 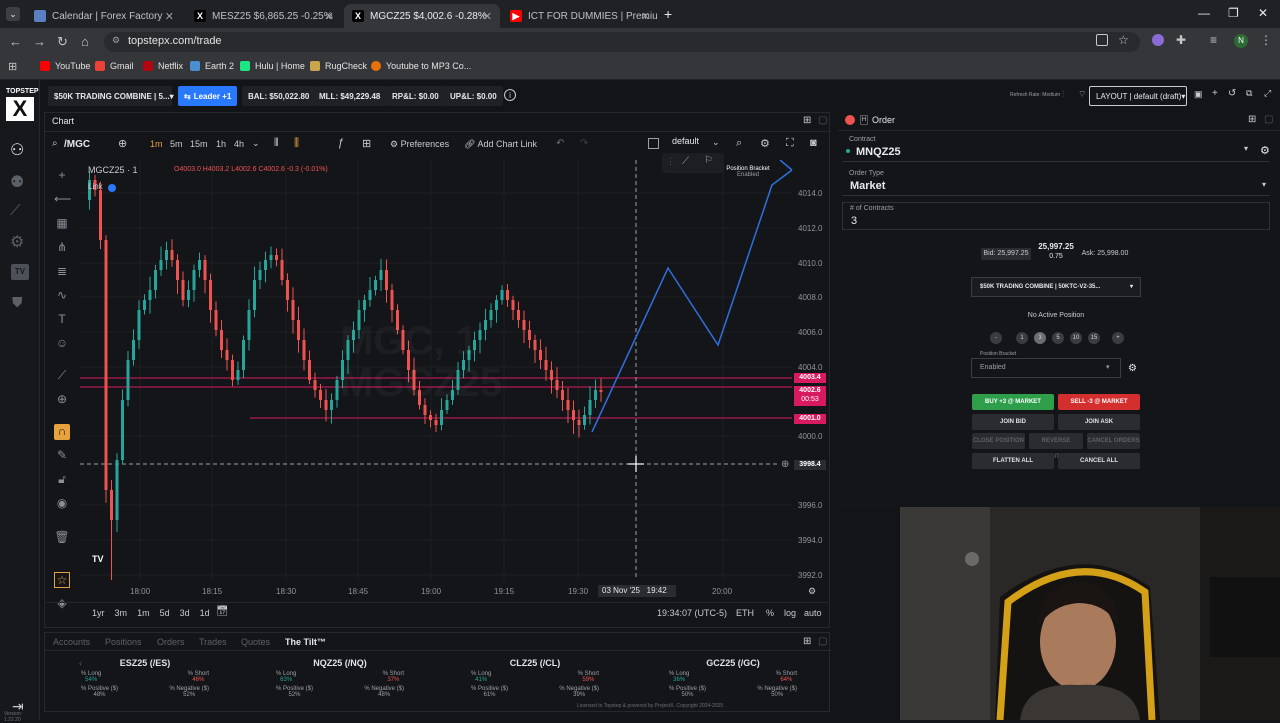 I want to click on layout-toggle-icon, so click(x=653, y=143).